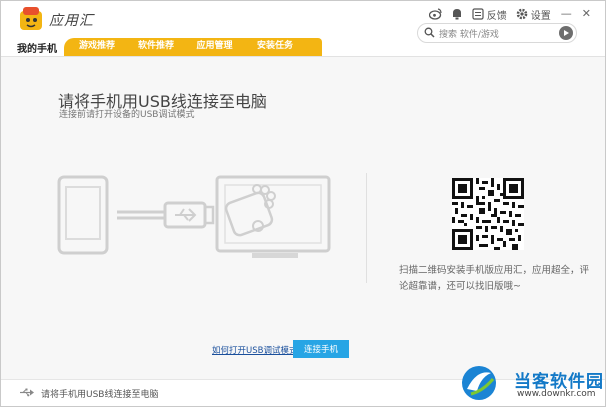 The width and height of the screenshot is (606, 407). What do you see at coordinates (278, 46) in the screenshot?
I see `tab-install-tasks: 安装任务` at bounding box center [278, 46].